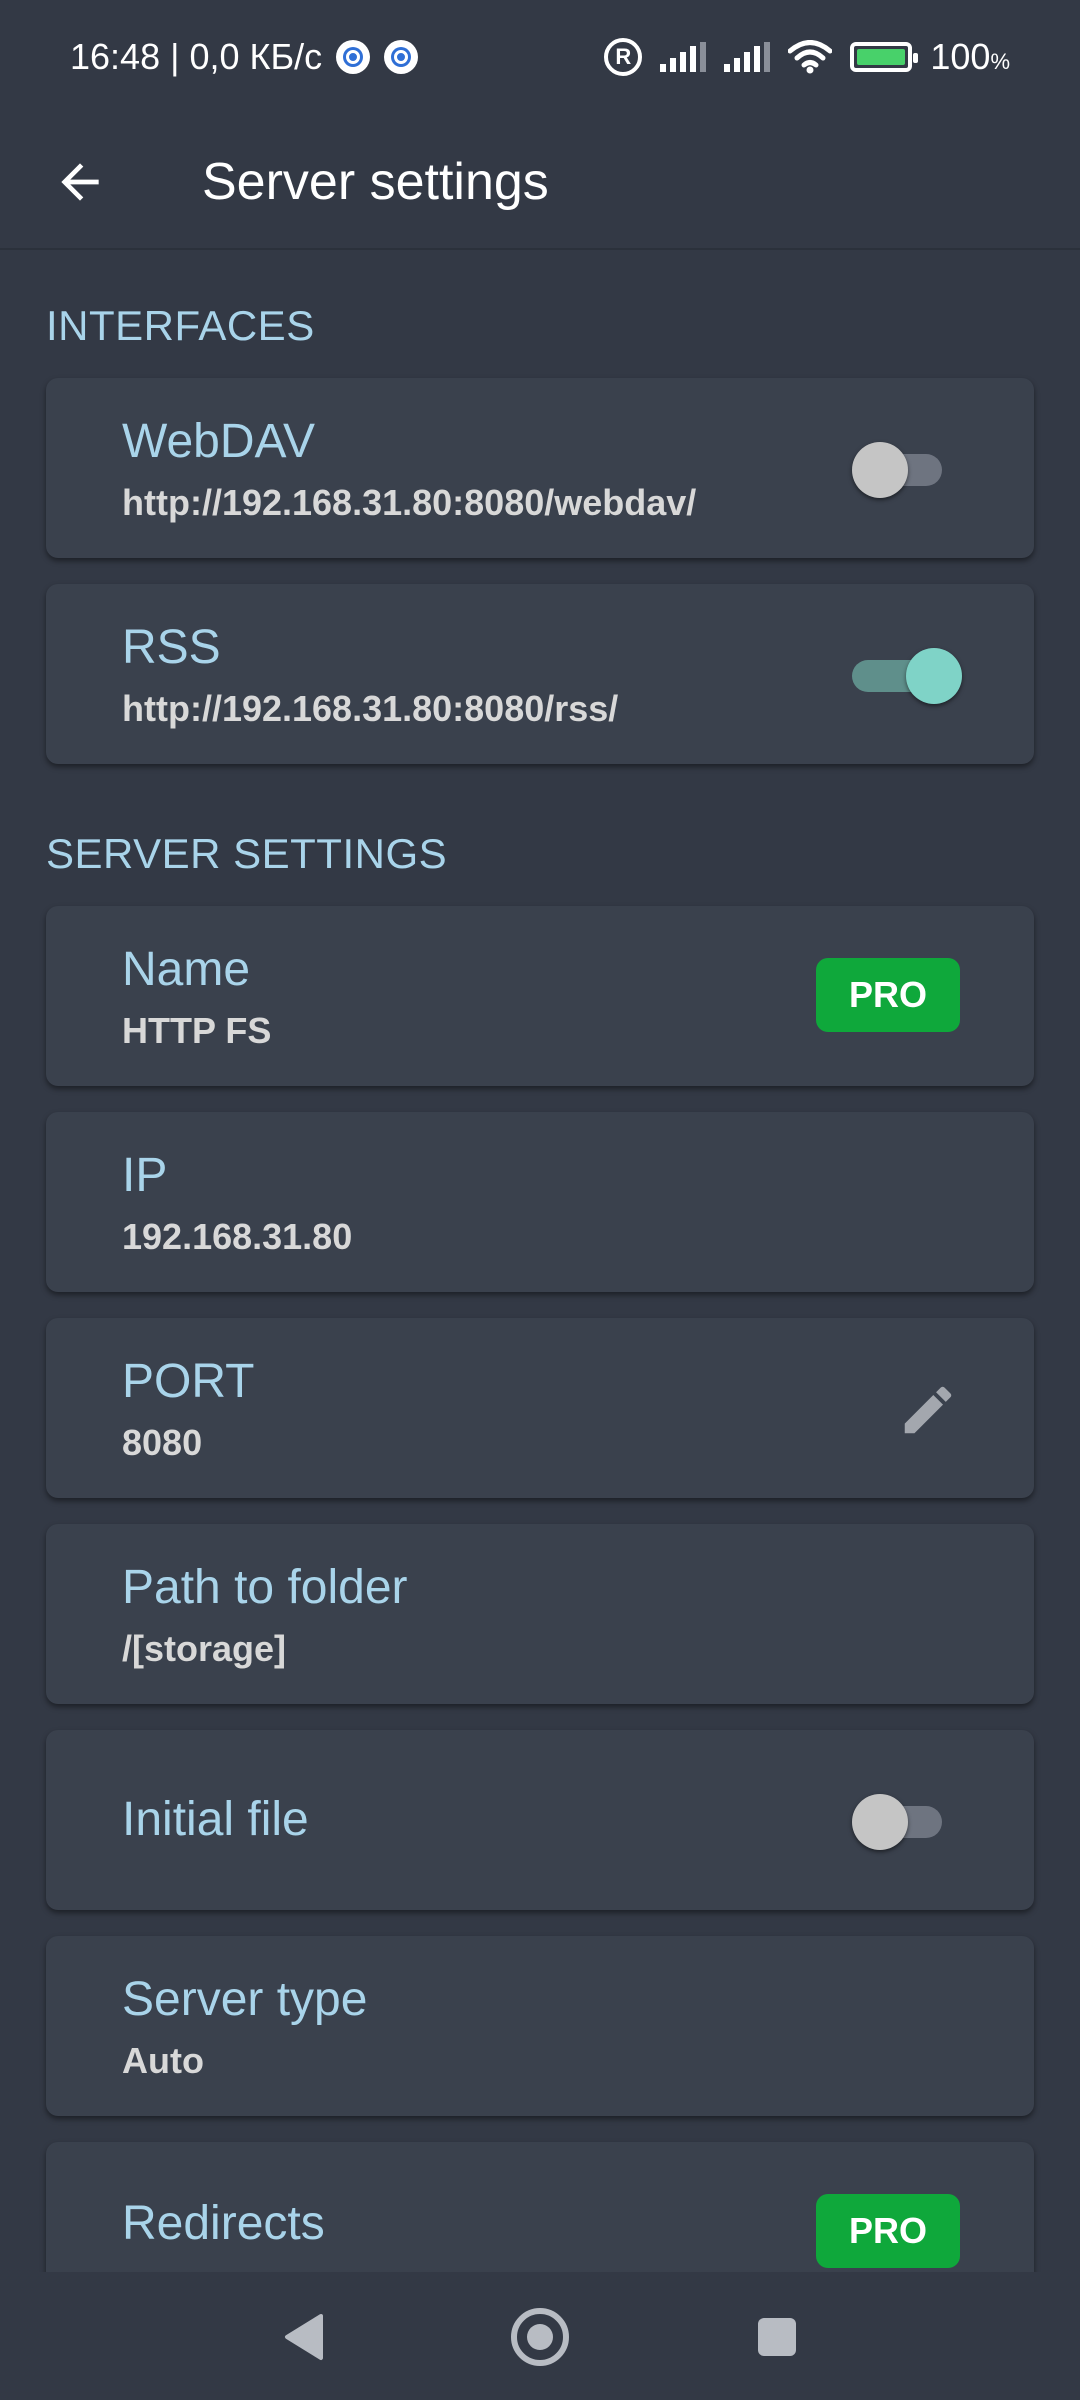 The width and height of the screenshot is (1080, 2400). Describe the element at coordinates (884, 57) in the screenshot. I see `battery-charging-icon` at that location.